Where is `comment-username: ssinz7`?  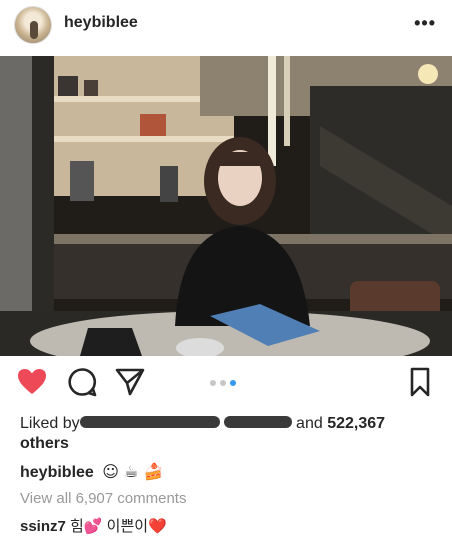
comment-username: ssinz7 is located at coordinates (43, 526).